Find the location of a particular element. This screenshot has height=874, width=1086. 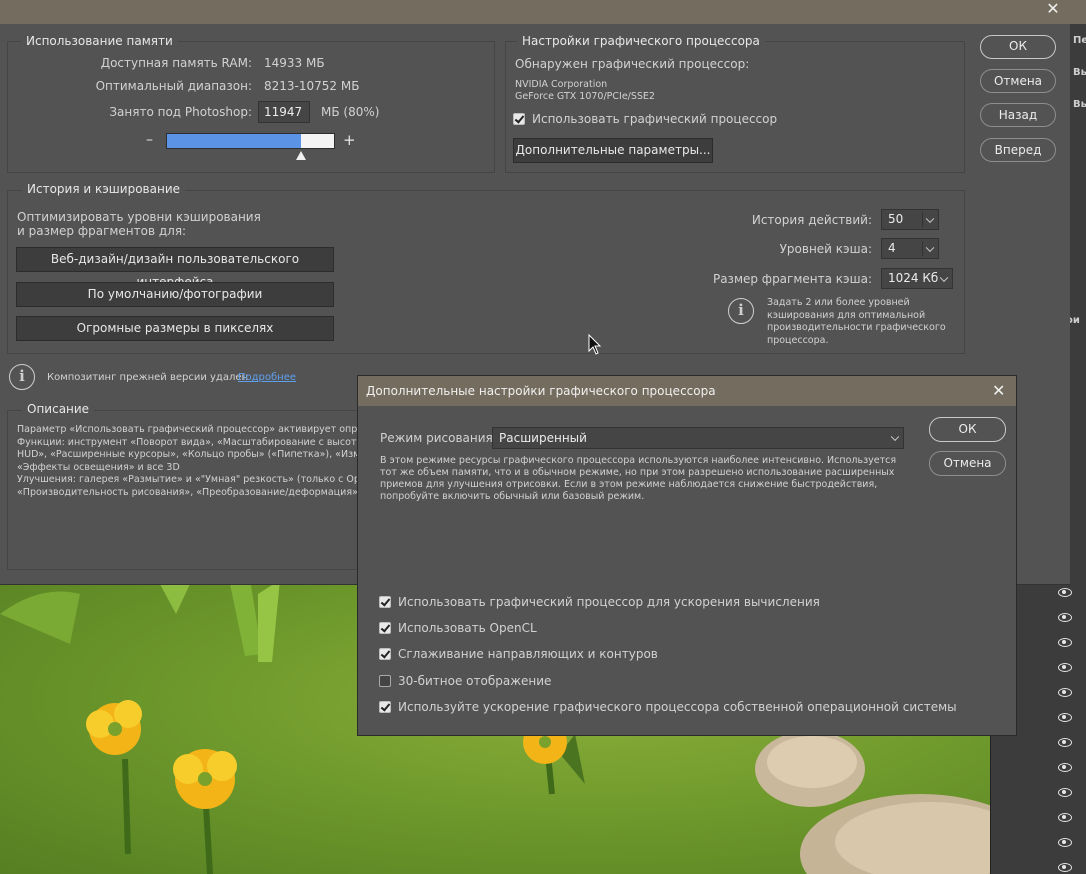

drawing-mode-select: Расширенный is located at coordinates (698, 438).